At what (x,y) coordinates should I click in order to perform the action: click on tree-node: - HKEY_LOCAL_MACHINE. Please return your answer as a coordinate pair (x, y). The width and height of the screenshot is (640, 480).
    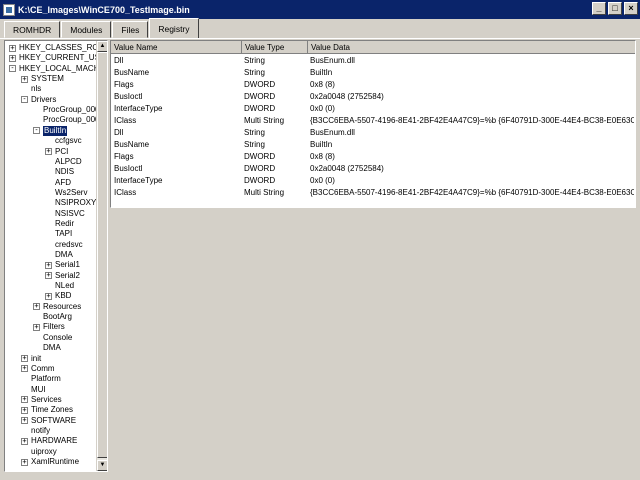
    Looking at the image, I should click on (58, 69).